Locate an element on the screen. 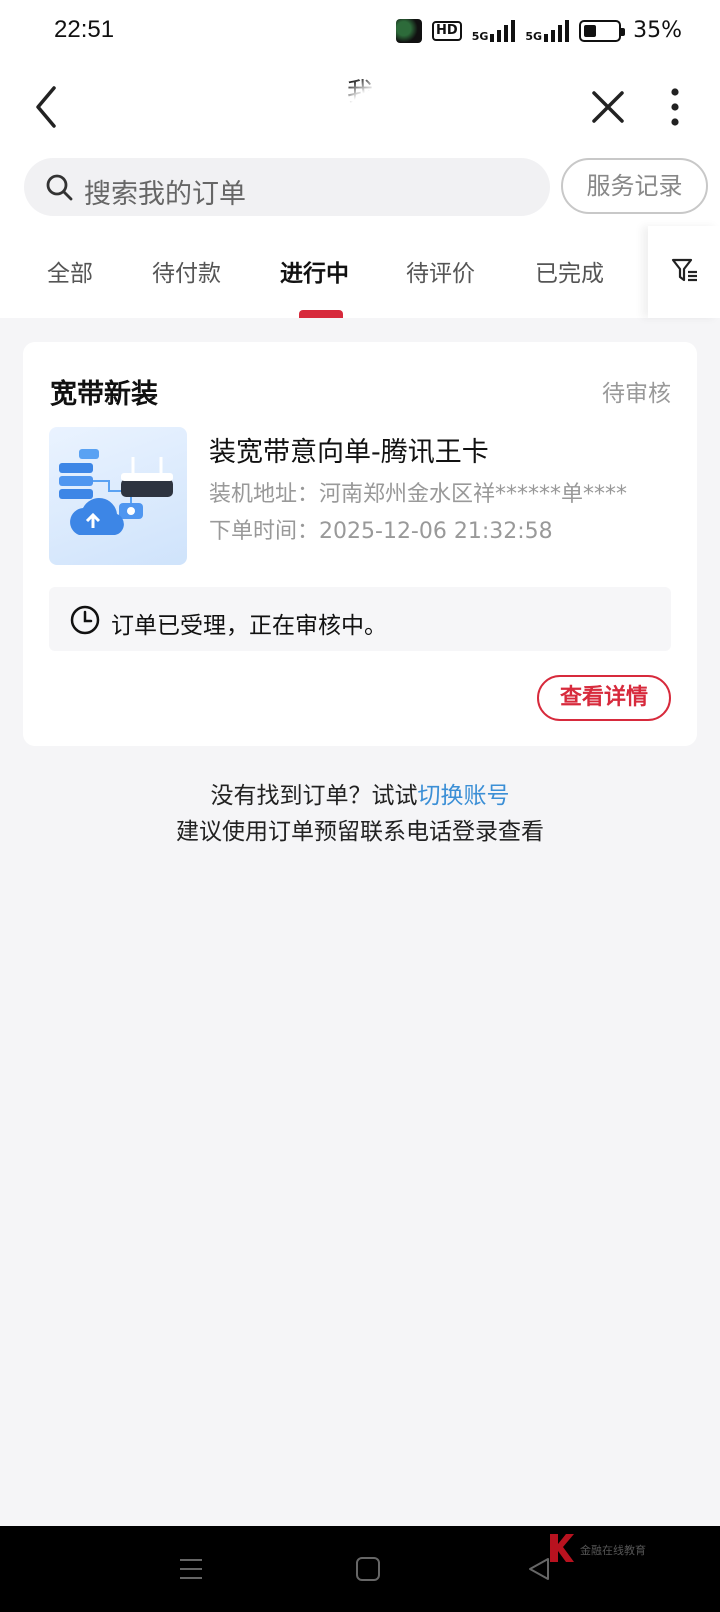  not-found-hint: 没有找到订单？试试切换账号 is located at coordinates (360, 793).